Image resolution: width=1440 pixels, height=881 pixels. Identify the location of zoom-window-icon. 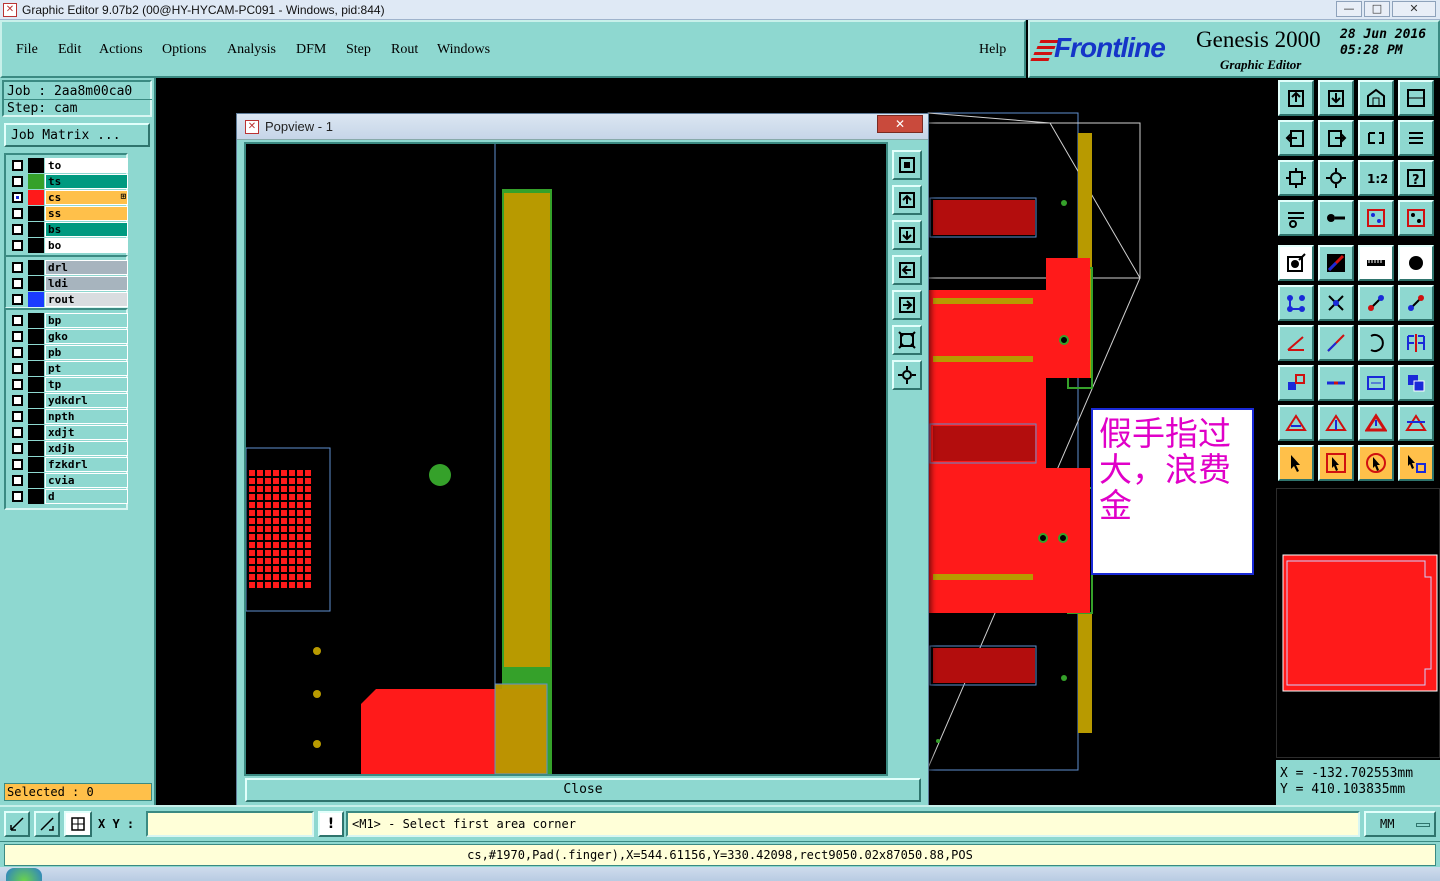
(17, 824).